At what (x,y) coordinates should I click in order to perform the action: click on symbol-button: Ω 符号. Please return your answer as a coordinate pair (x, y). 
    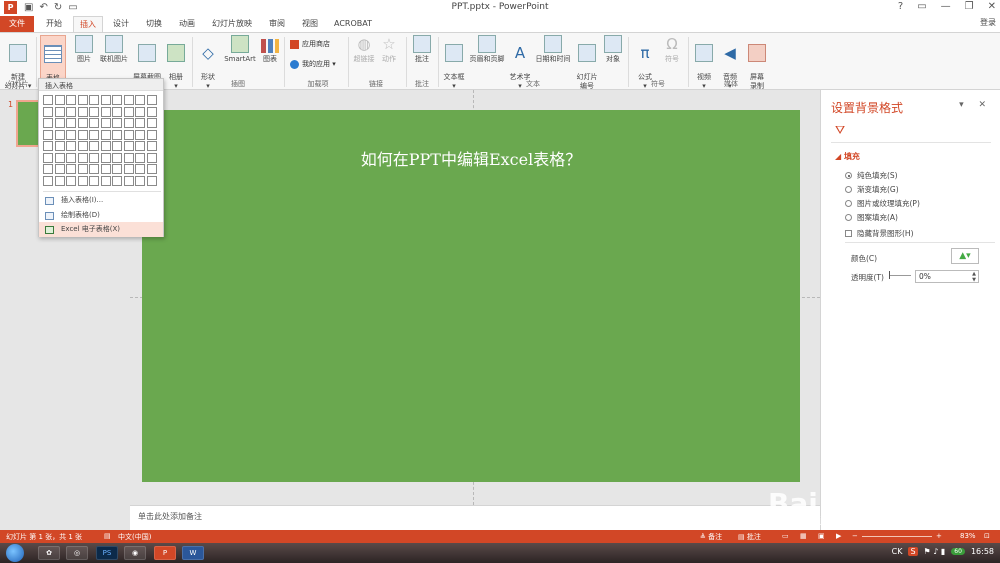
    Looking at the image, I should click on (672, 49).